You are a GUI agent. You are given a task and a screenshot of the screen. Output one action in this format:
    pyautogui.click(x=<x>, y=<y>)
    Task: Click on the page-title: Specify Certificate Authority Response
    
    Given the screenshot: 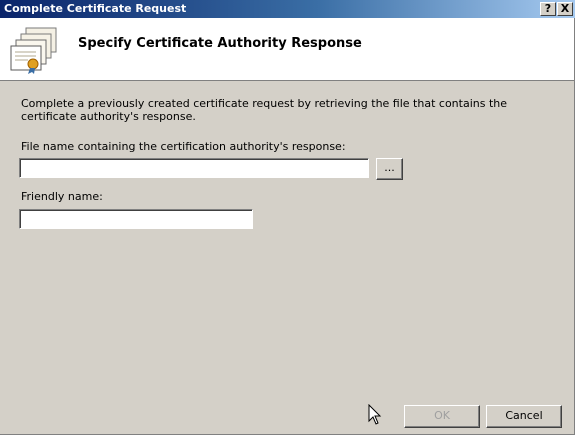 What is the action you would take?
    pyautogui.click(x=220, y=43)
    